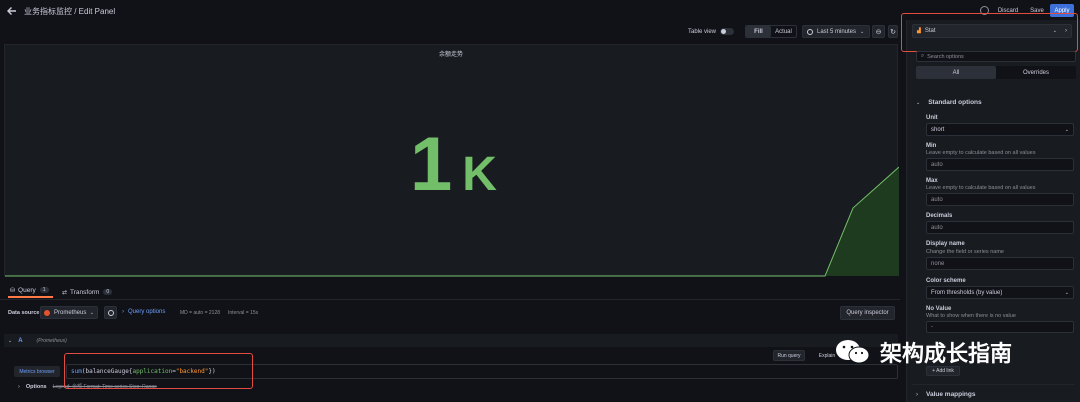 The width and height of the screenshot is (1080, 402). I want to click on watermark-text: 架构成长指南, so click(946, 354).